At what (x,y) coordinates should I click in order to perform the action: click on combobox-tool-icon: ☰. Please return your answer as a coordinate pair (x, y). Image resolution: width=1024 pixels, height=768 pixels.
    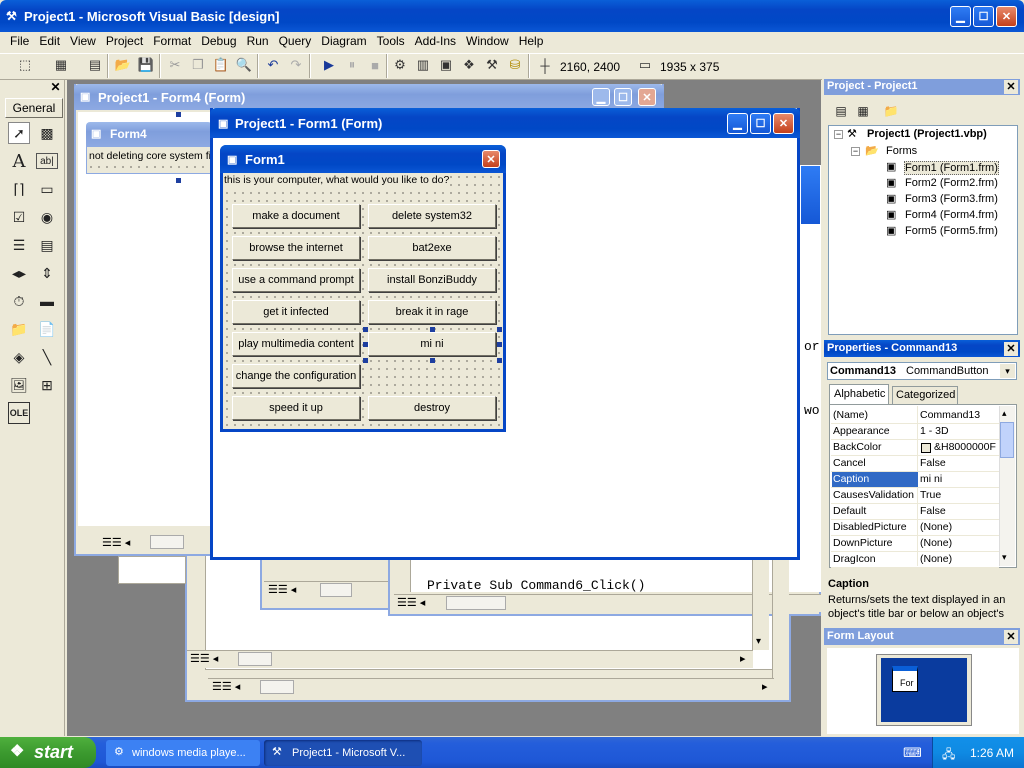
    Looking at the image, I should click on (19, 245).